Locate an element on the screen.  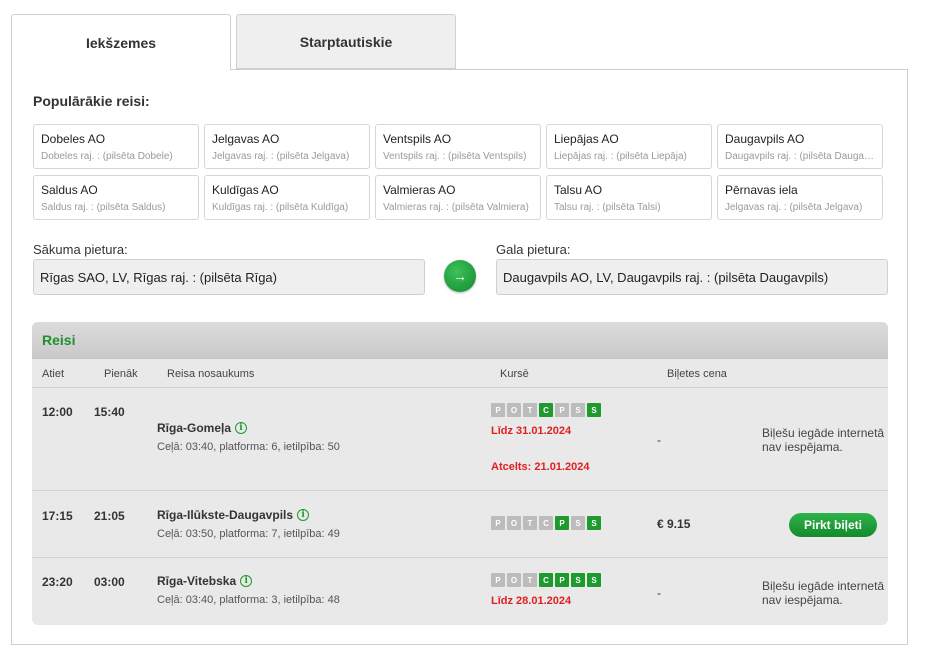
trips-title: Reisi is located at coordinates (460, 340).